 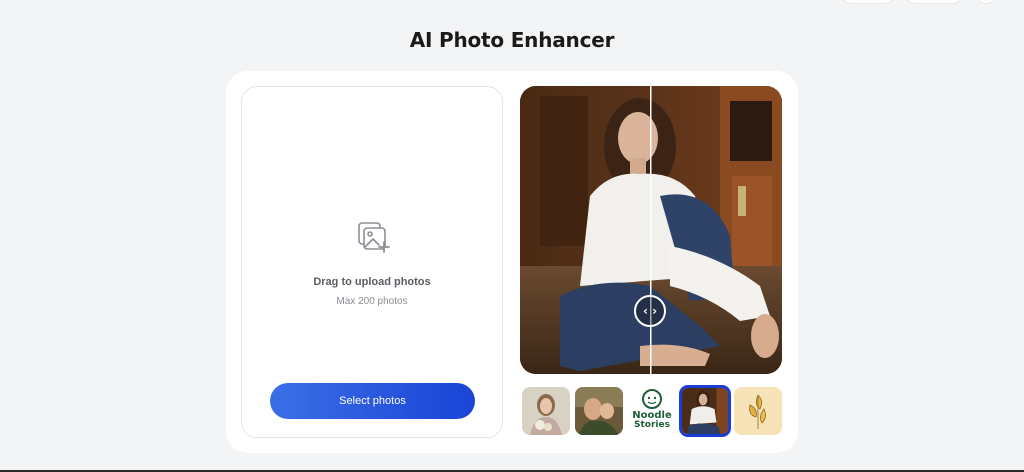 What do you see at coordinates (372, 301) in the screenshot?
I see `upload-subtitle: Max 200 photos` at bounding box center [372, 301].